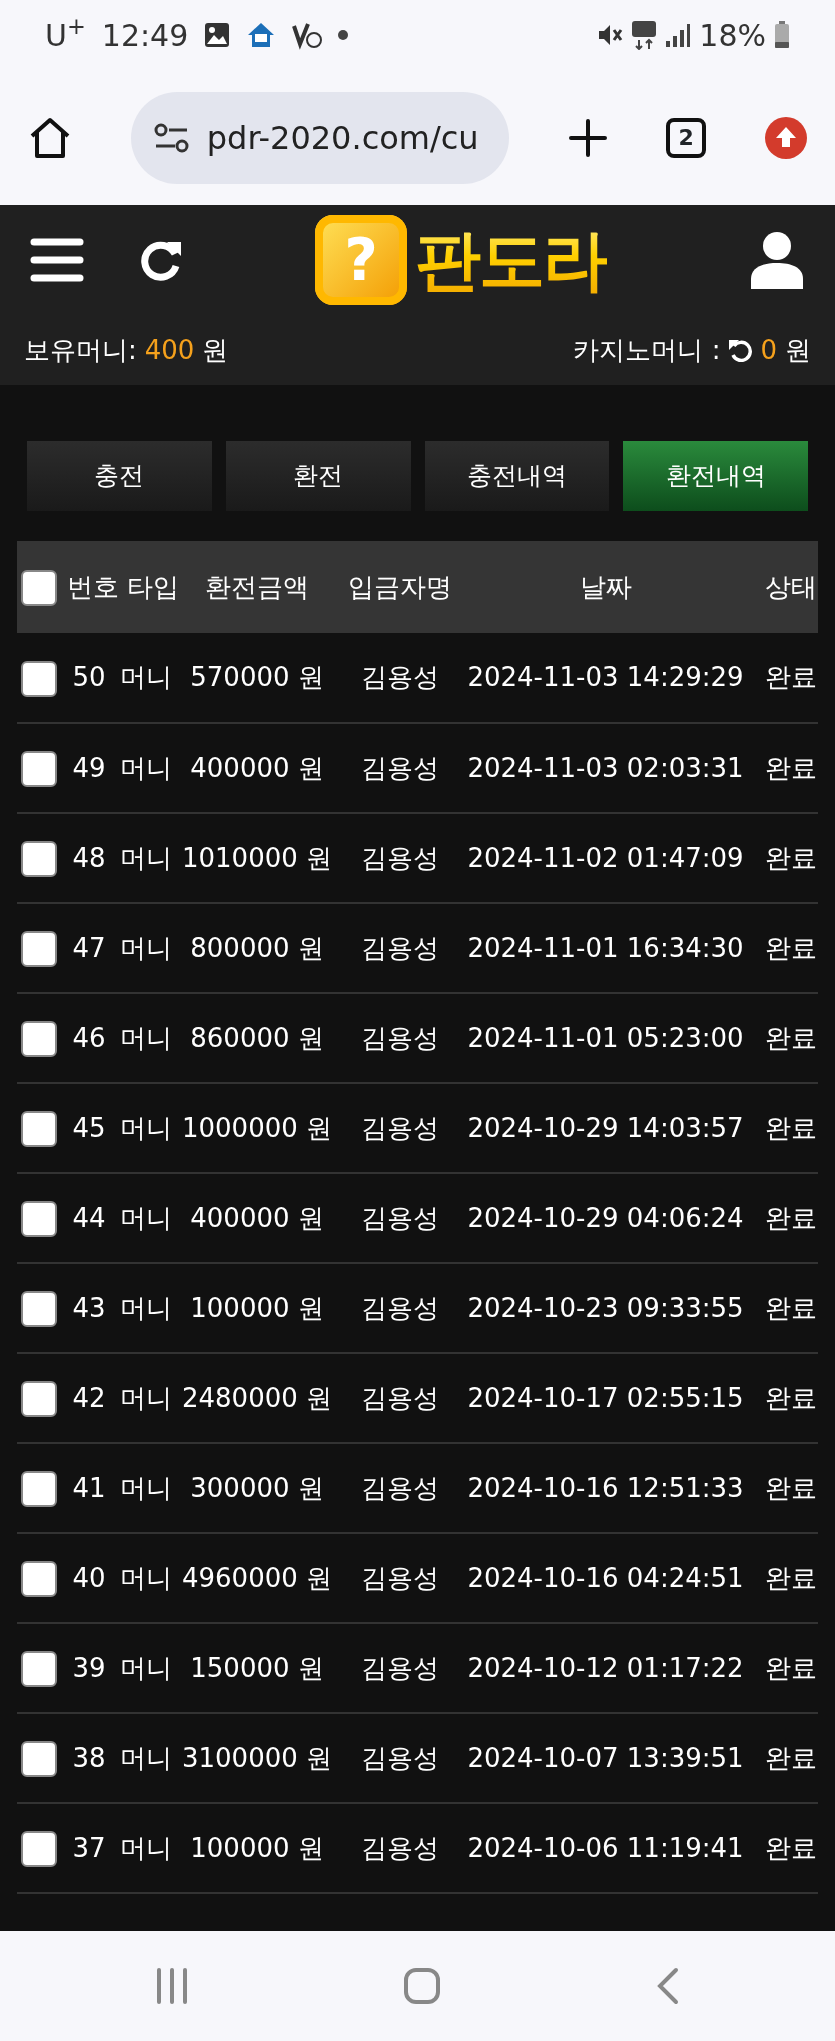 The image size is (835, 2041). Describe the element at coordinates (169, 350) in the screenshot. I see `money-value: 400` at that location.